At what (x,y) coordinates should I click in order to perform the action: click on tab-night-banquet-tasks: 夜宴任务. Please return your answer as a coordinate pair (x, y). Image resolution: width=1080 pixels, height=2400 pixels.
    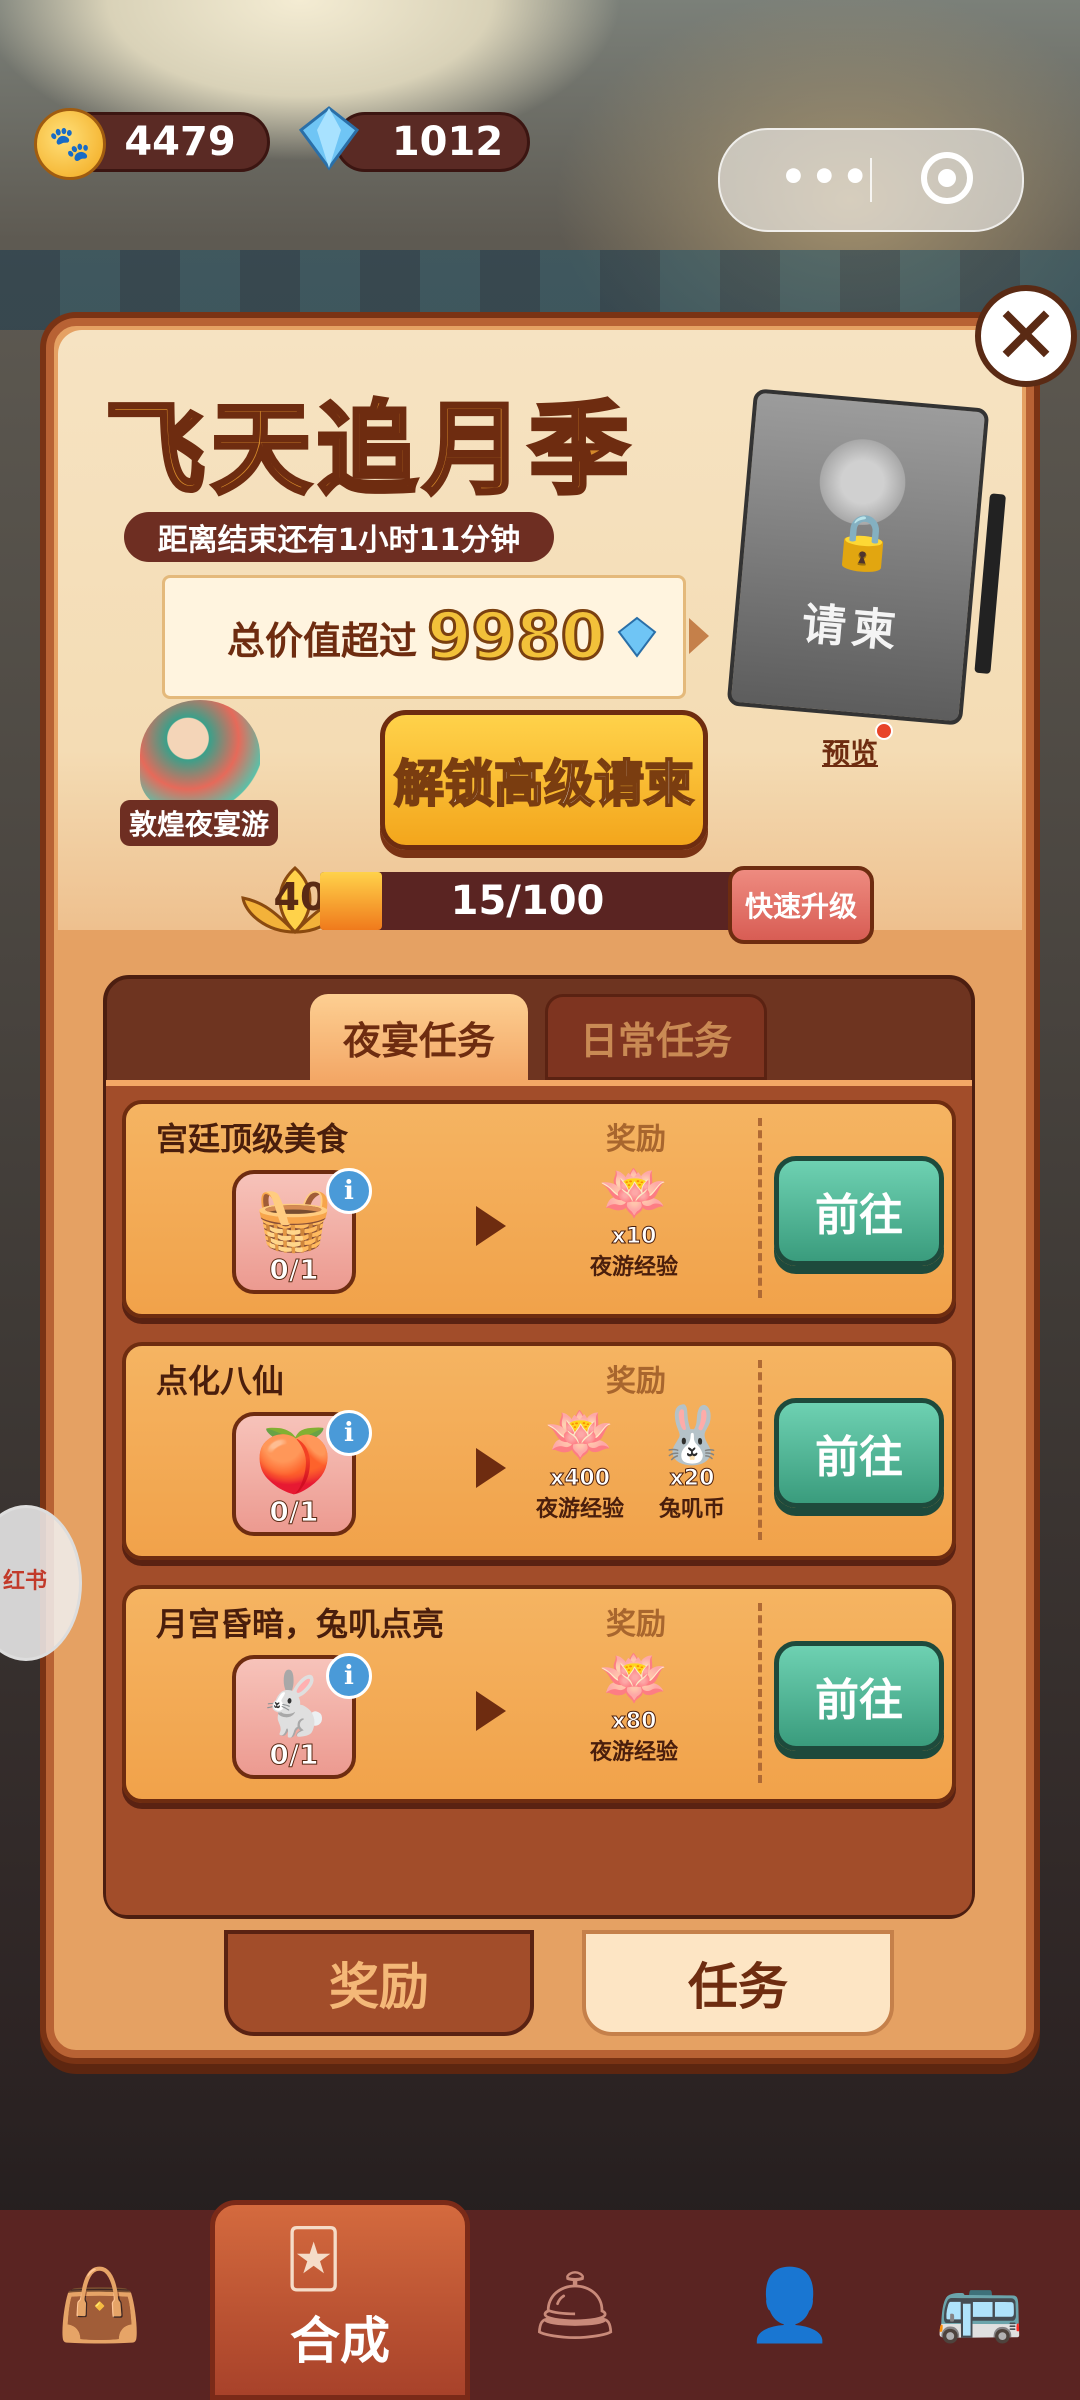
    Looking at the image, I should click on (419, 1037).